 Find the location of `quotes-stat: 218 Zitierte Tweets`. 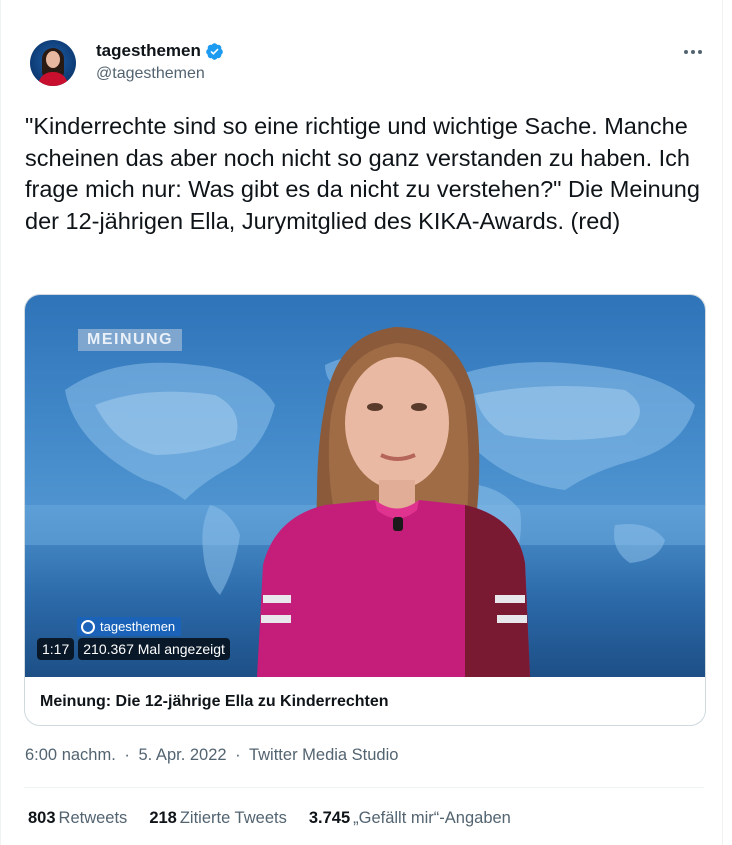

quotes-stat: 218 Zitierte Tweets is located at coordinates (218, 818).